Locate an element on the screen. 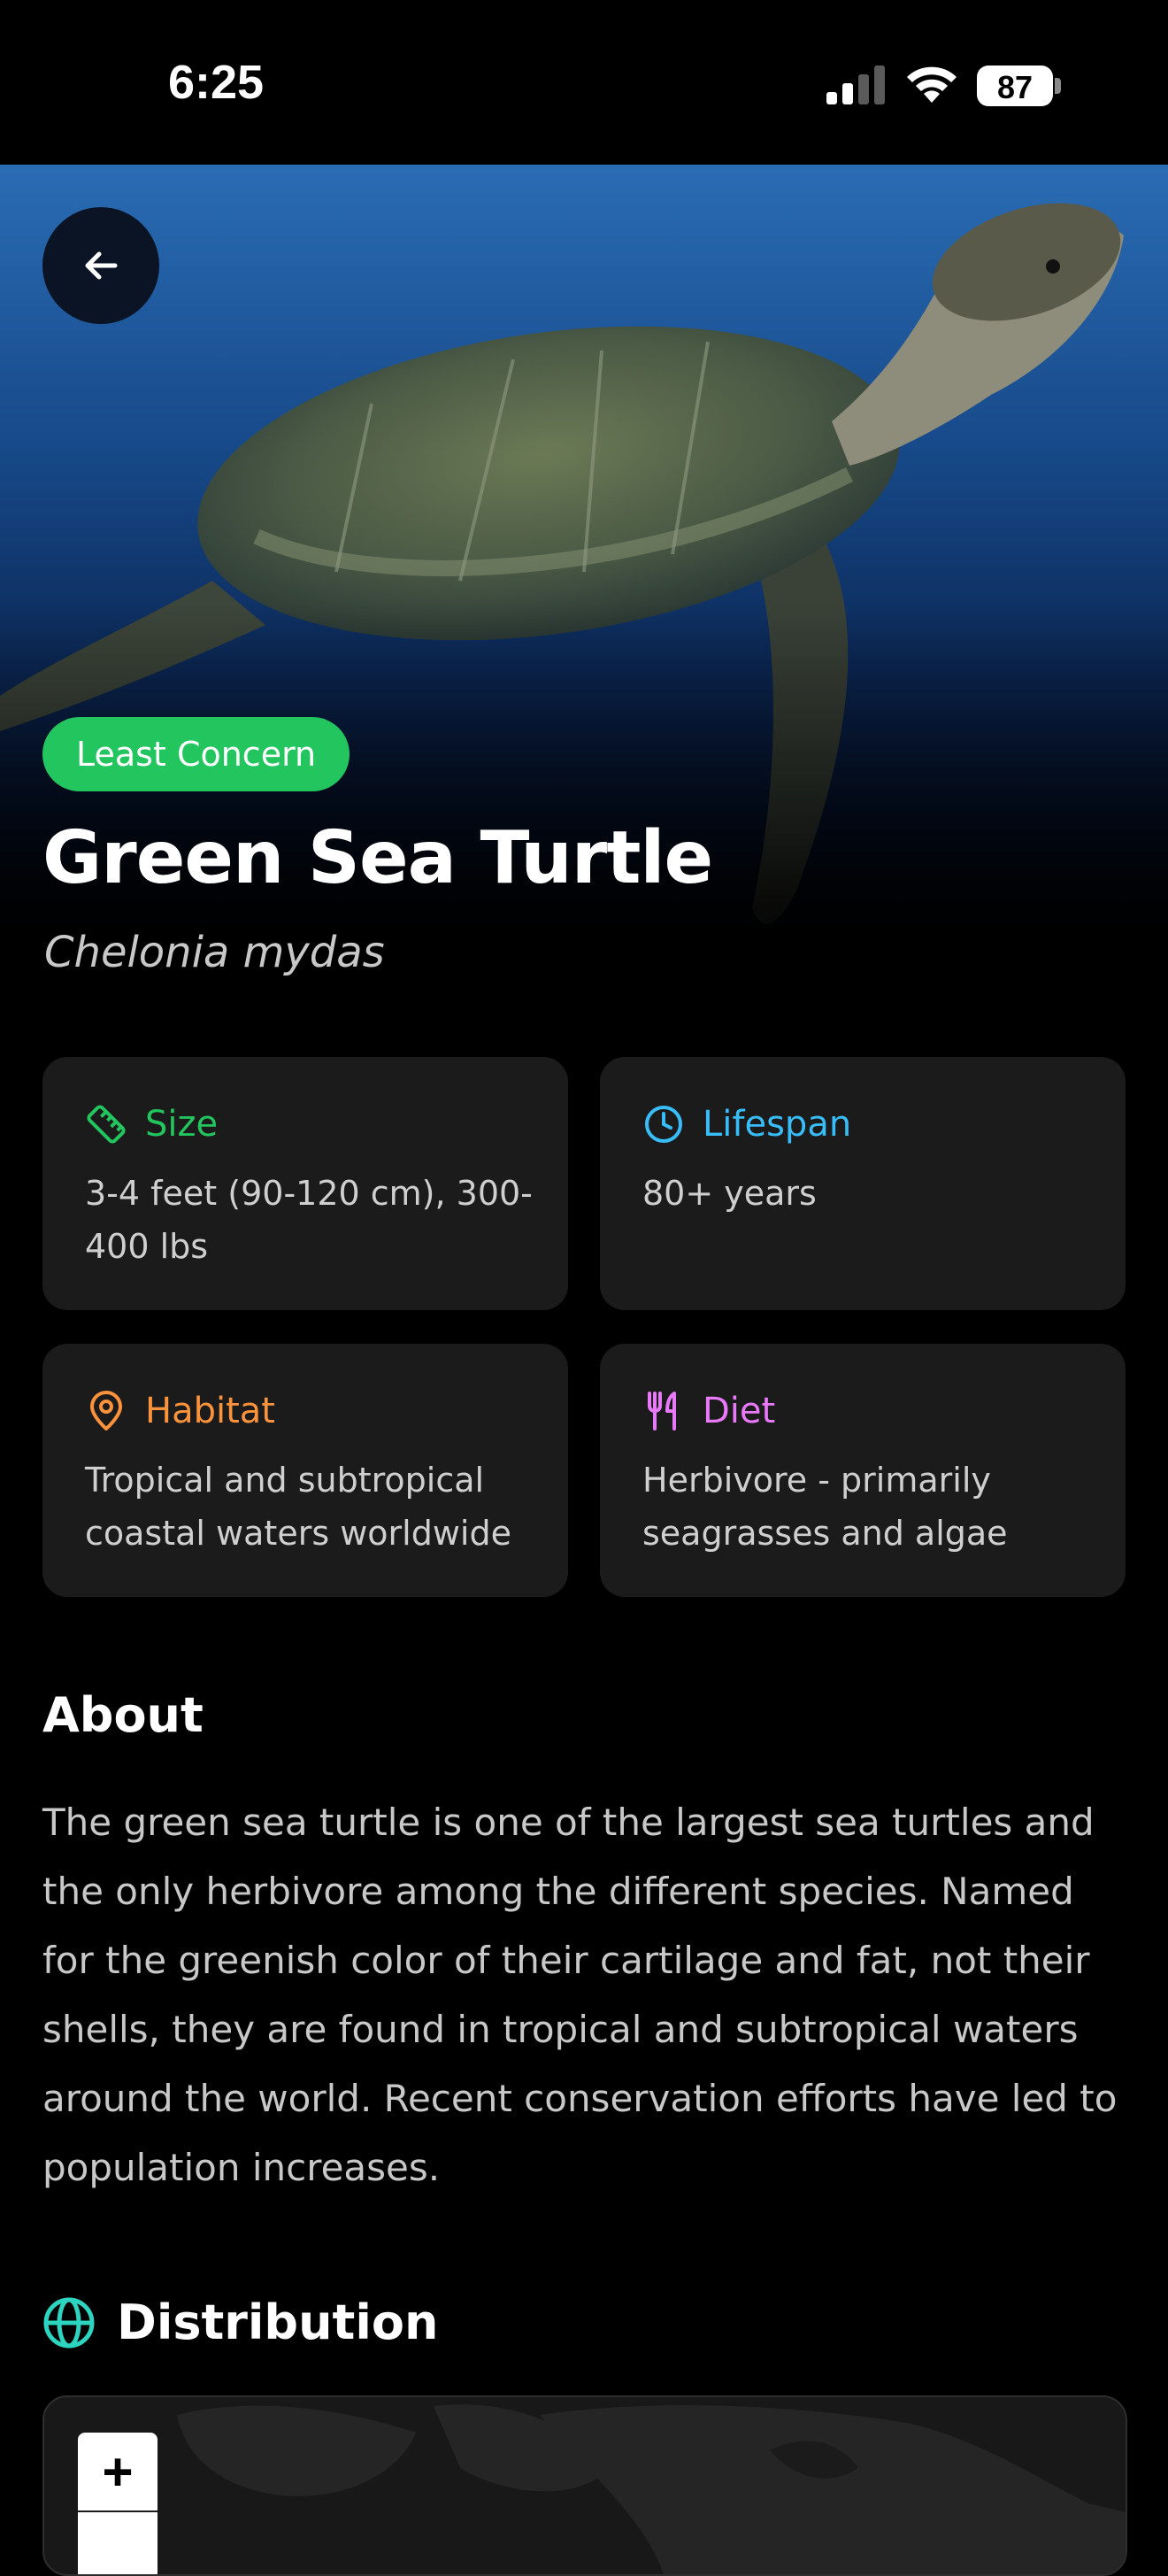  arrow-left-icon is located at coordinates (101, 265).